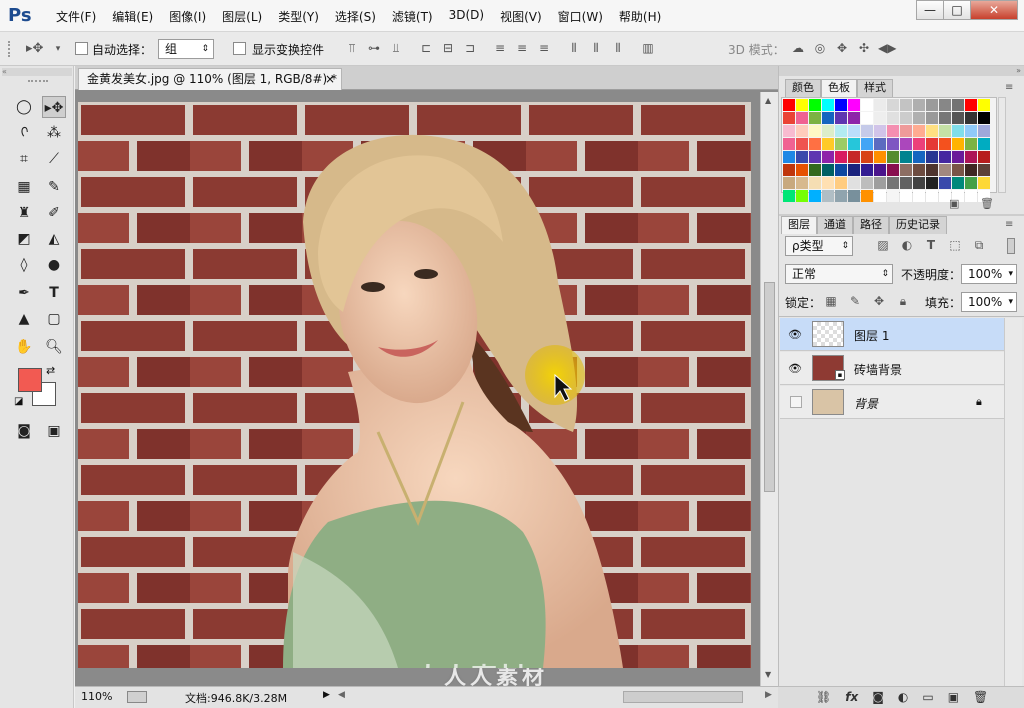 Image resolution: width=1024 pixels, height=708 pixels. I want to click on new-swatch-icon: ▣, so click(954, 203).